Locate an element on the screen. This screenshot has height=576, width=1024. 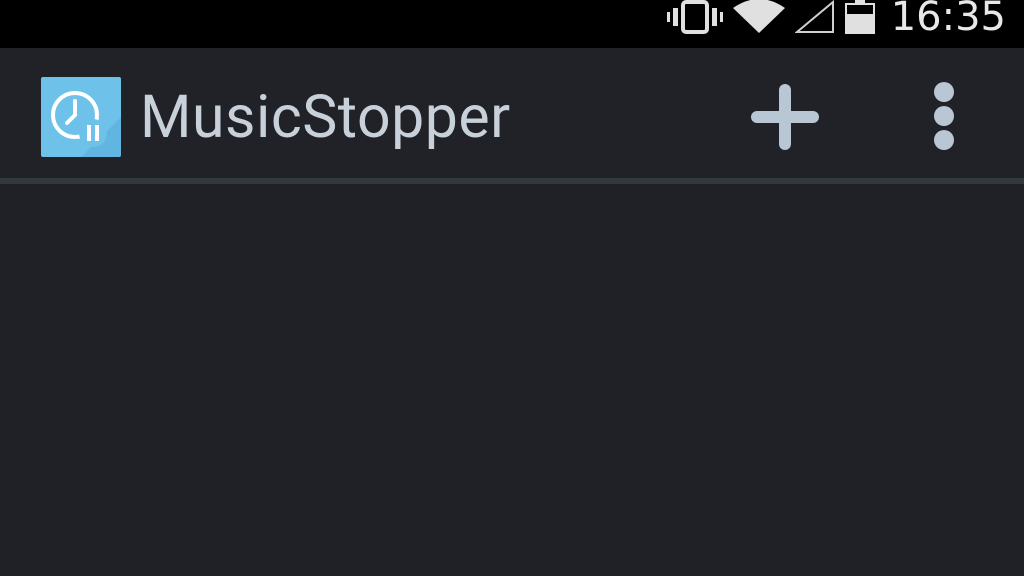
status-bar: 16:35 is located at coordinates (512, 24).